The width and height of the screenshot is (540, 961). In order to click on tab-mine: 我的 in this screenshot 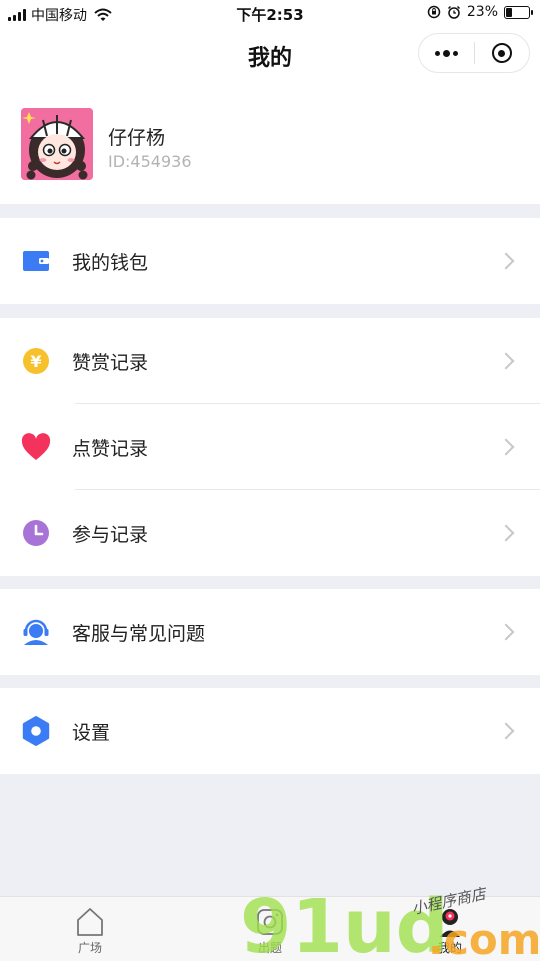, I will do `click(450, 929)`.